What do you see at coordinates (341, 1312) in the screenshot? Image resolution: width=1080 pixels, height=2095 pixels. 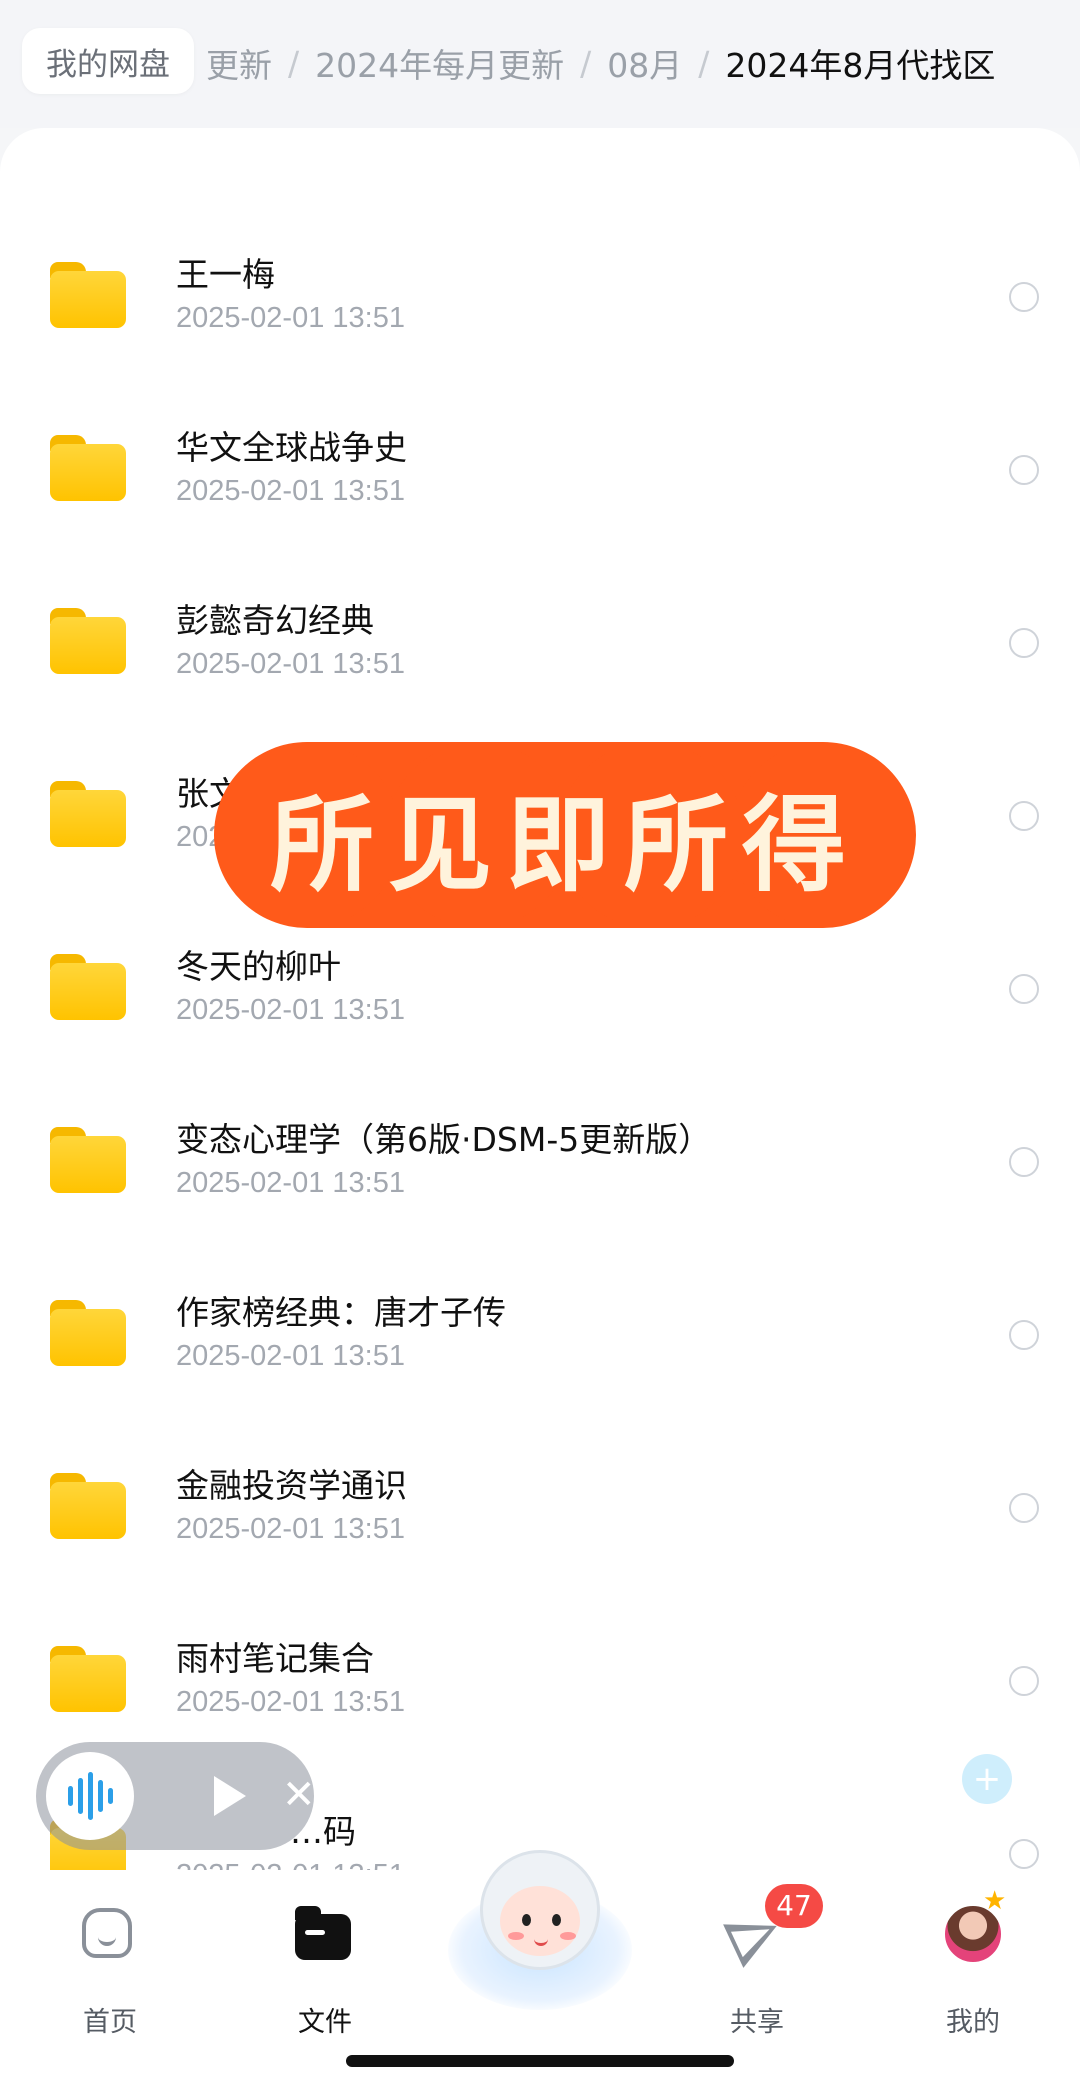 I see `file-name: 作家榜经典：唐才子传` at bounding box center [341, 1312].